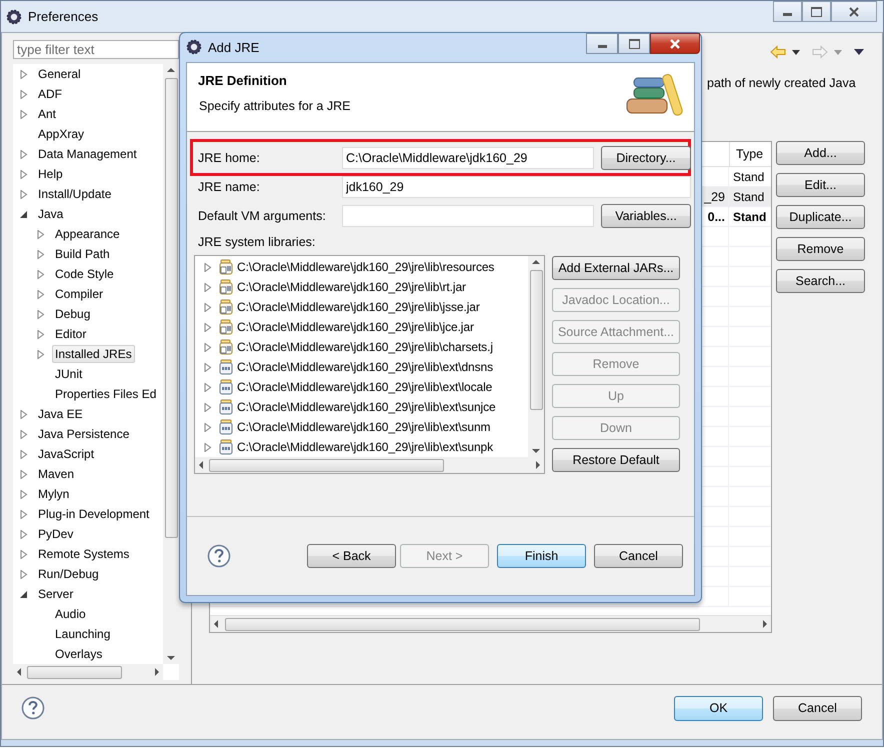  What do you see at coordinates (60, 414) in the screenshot?
I see `tree-item: Java EE` at bounding box center [60, 414].